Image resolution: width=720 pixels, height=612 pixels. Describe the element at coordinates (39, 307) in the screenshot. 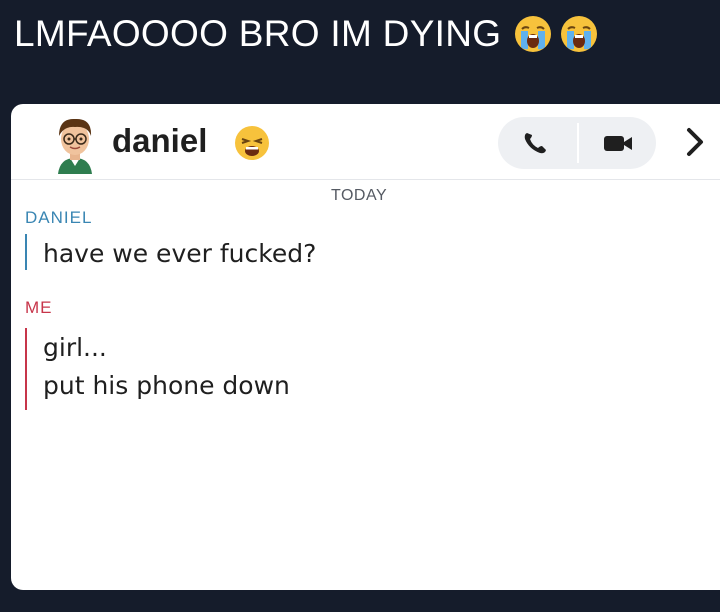

I see `sender-label-me: ME` at that location.